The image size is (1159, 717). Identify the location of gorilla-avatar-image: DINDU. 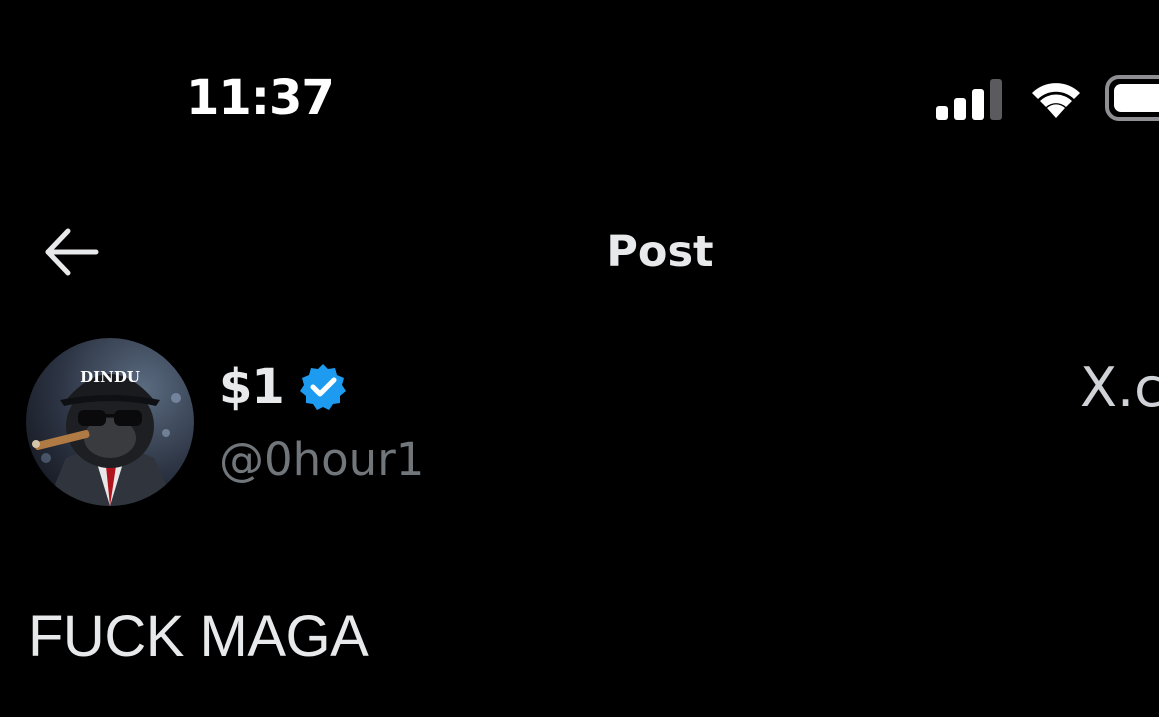
(110, 422).